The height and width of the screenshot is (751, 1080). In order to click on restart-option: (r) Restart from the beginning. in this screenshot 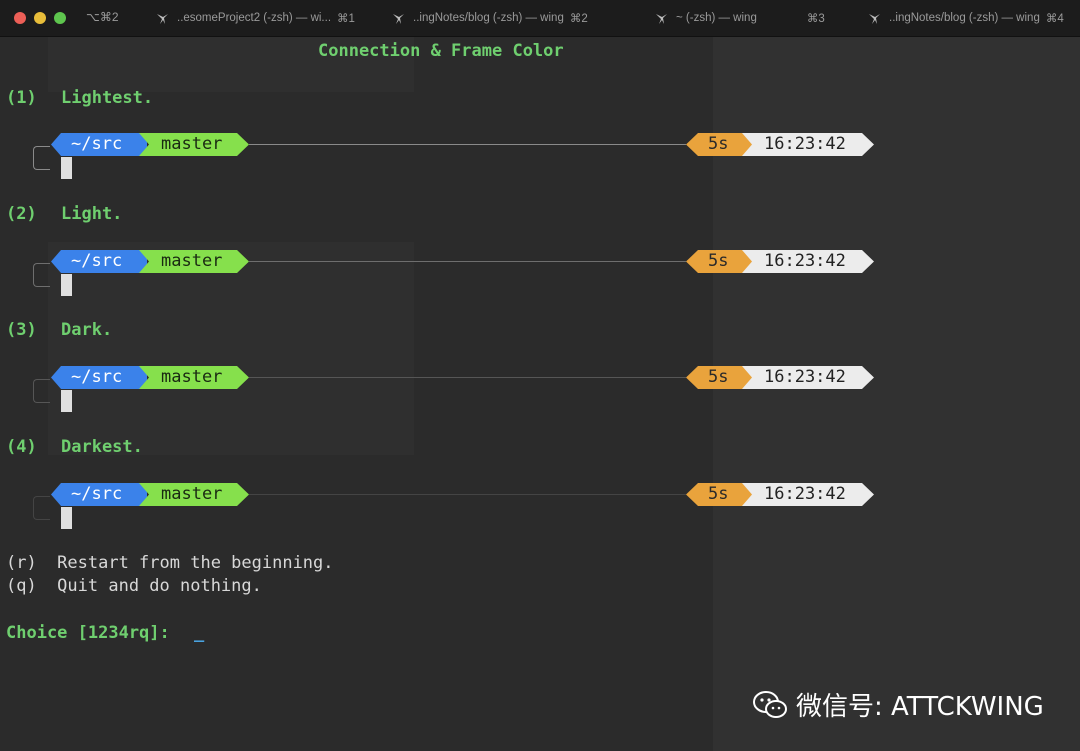, I will do `click(170, 563)`.